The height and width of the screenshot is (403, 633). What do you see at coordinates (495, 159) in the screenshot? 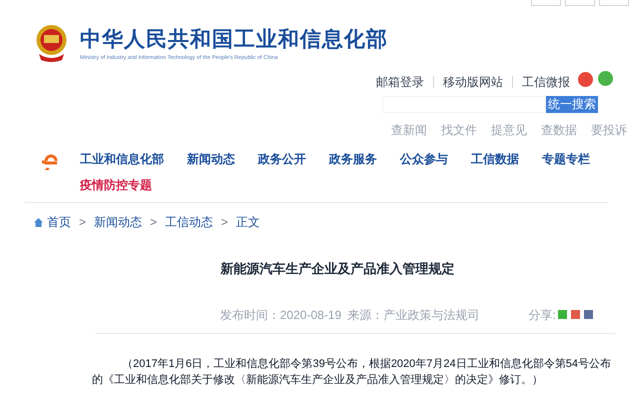
I see `nav-link: 工信数据` at bounding box center [495, 159].